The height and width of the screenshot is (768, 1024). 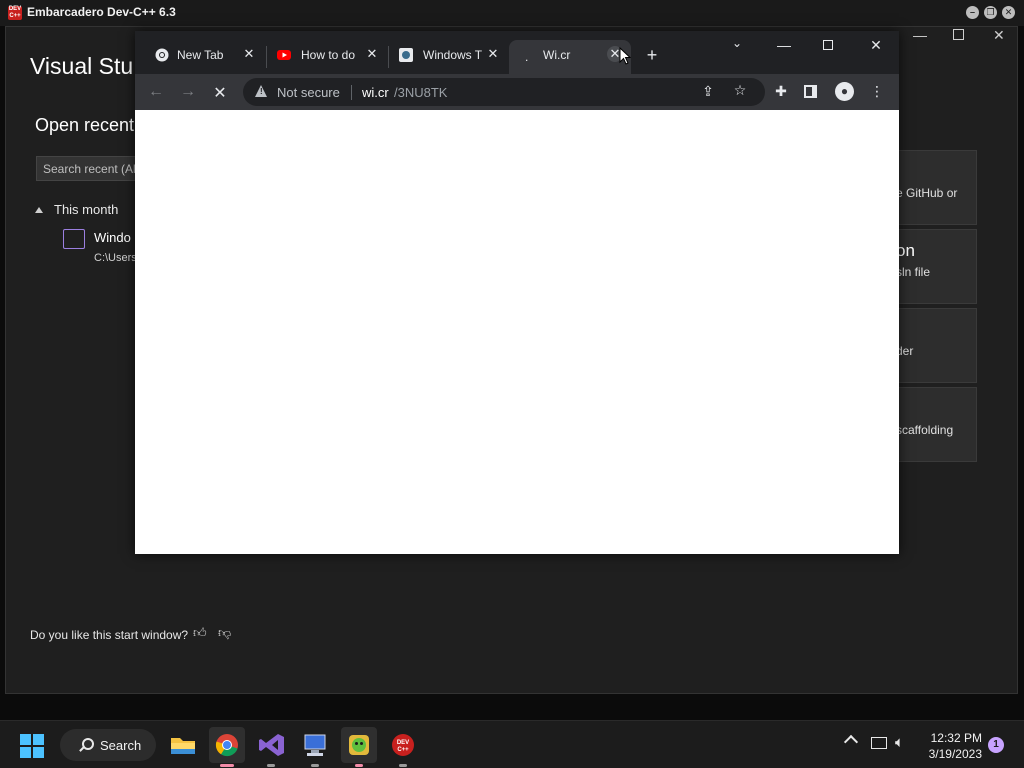 I want to click on search-recent-input: Search recent (Alt, so click(x=91, y=168).